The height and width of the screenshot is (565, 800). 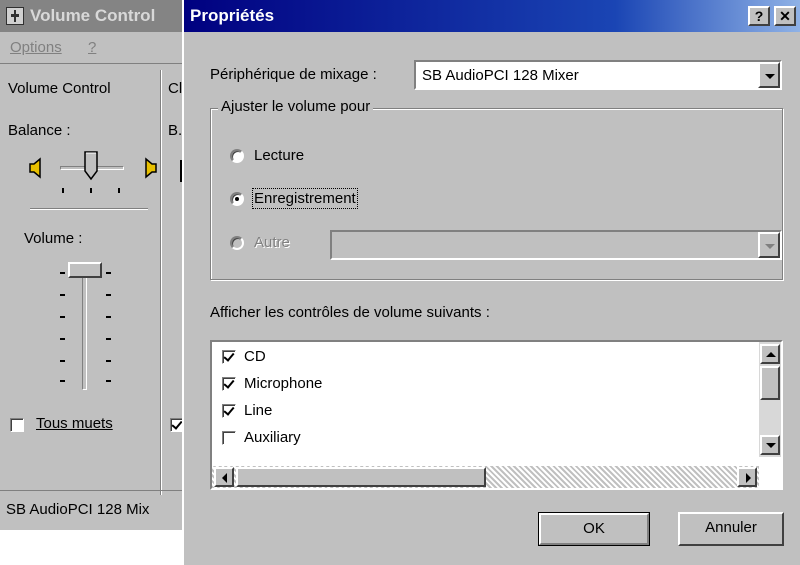 What do you see at coordinates (296, 106) in the screenshot?
I see `adjust-volume-group-title: Ajuster le volume pour` at bounding box center [296, 106].